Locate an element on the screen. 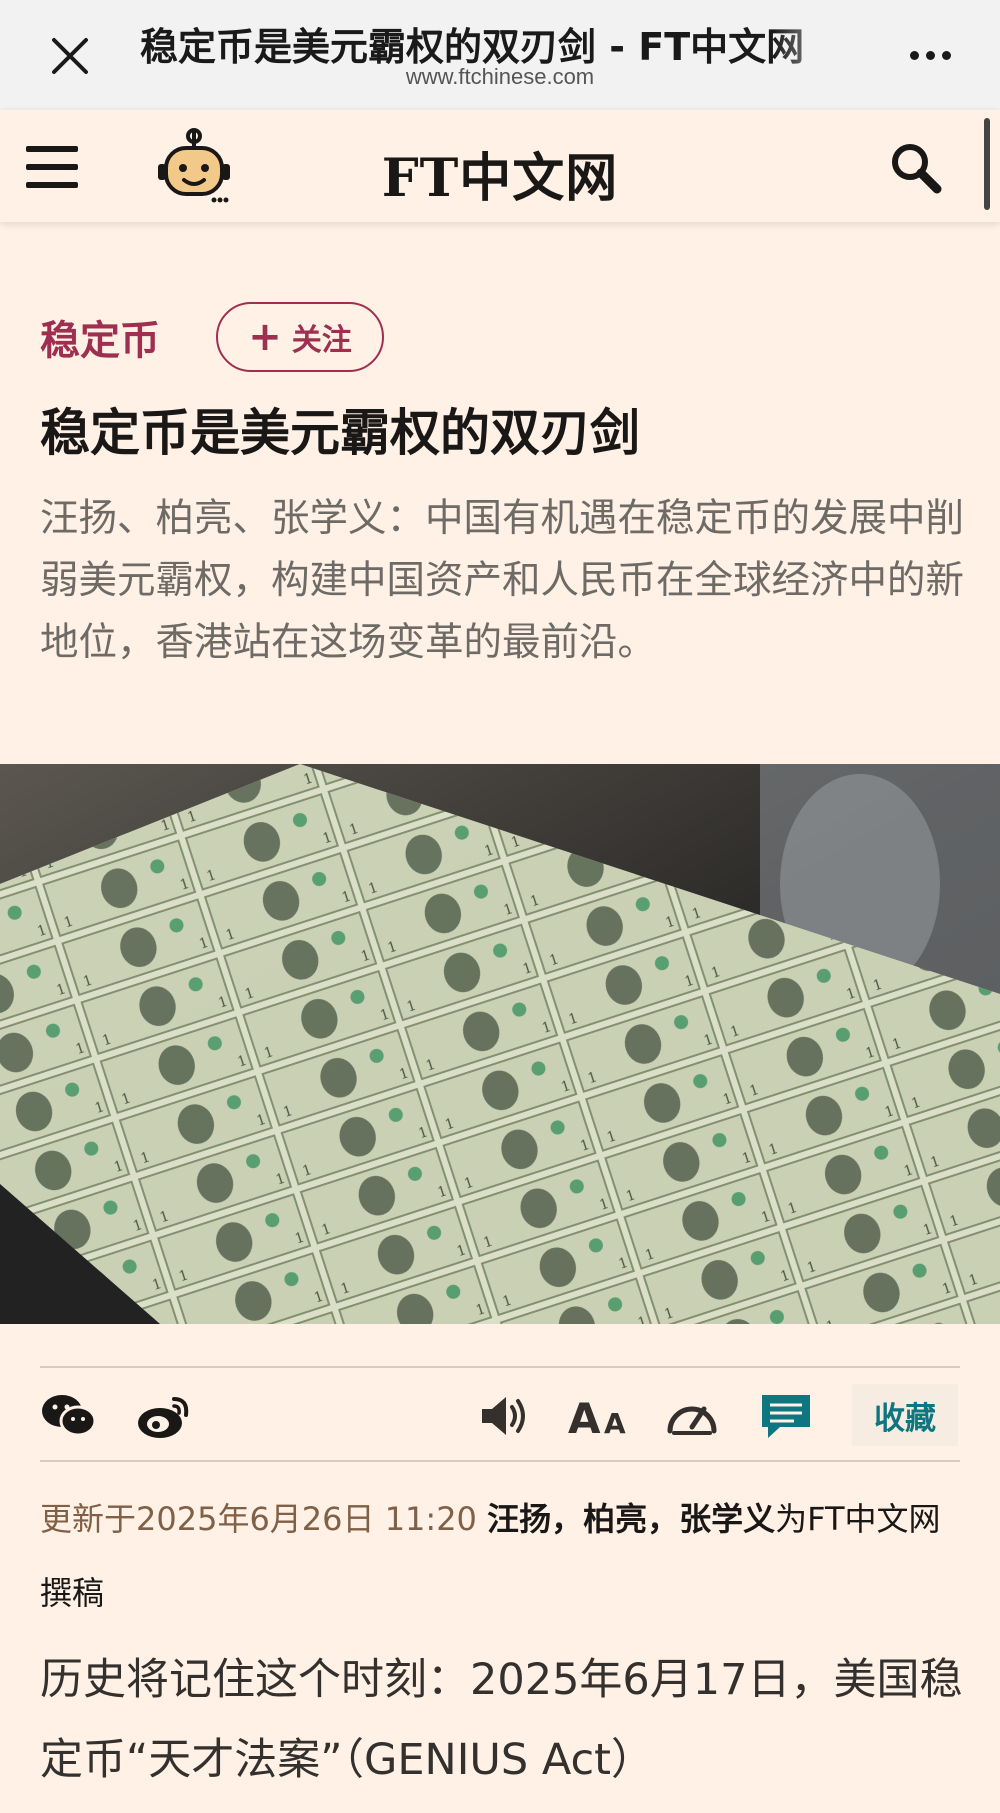 The width and height of the screenshot is (1000, 1813). byline: 更新于2025年6月26日 11:20 汪扬，柏亮，张学义为FT中文网撰稿 is located at coordinates (500, 1556).